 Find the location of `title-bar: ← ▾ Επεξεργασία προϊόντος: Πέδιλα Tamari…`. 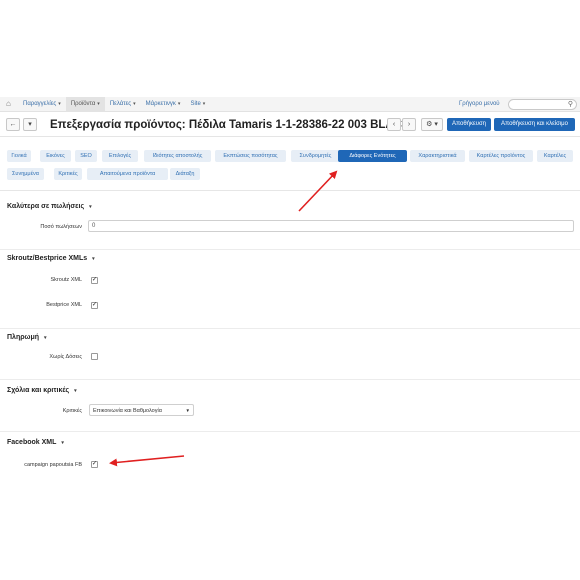

title-bar: ← ▾ Επεξεργασία προϊόντος: Πέδιλα Tamari… is located at coordinates (290, 125).